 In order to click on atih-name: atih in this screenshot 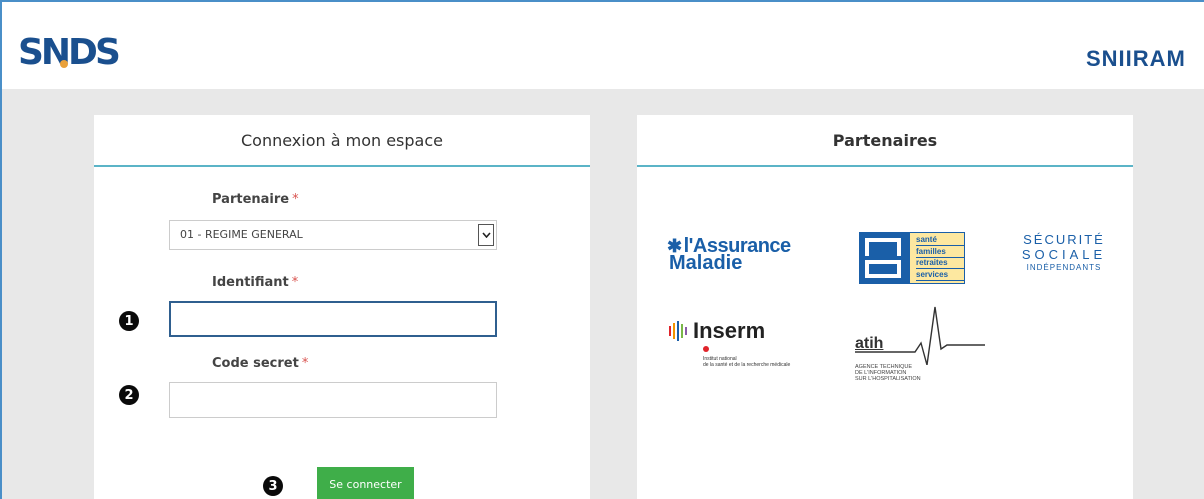, I will do `click(869, 343)`.